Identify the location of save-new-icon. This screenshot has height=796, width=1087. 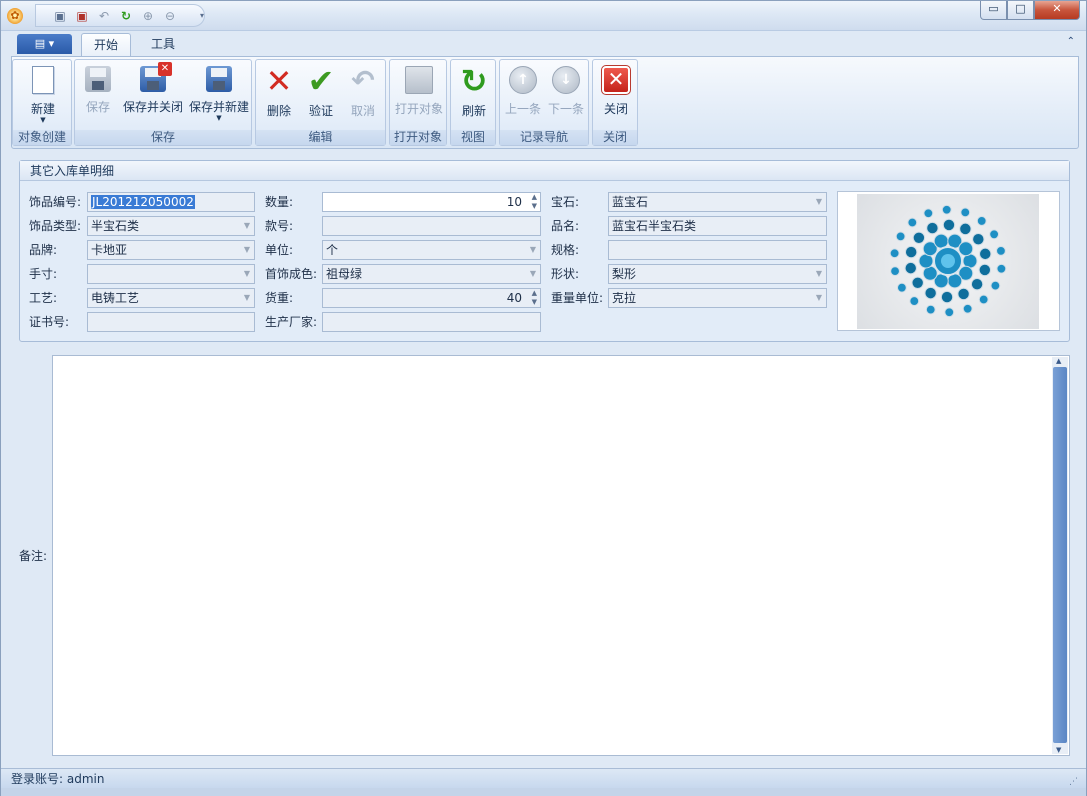
(219, 79).